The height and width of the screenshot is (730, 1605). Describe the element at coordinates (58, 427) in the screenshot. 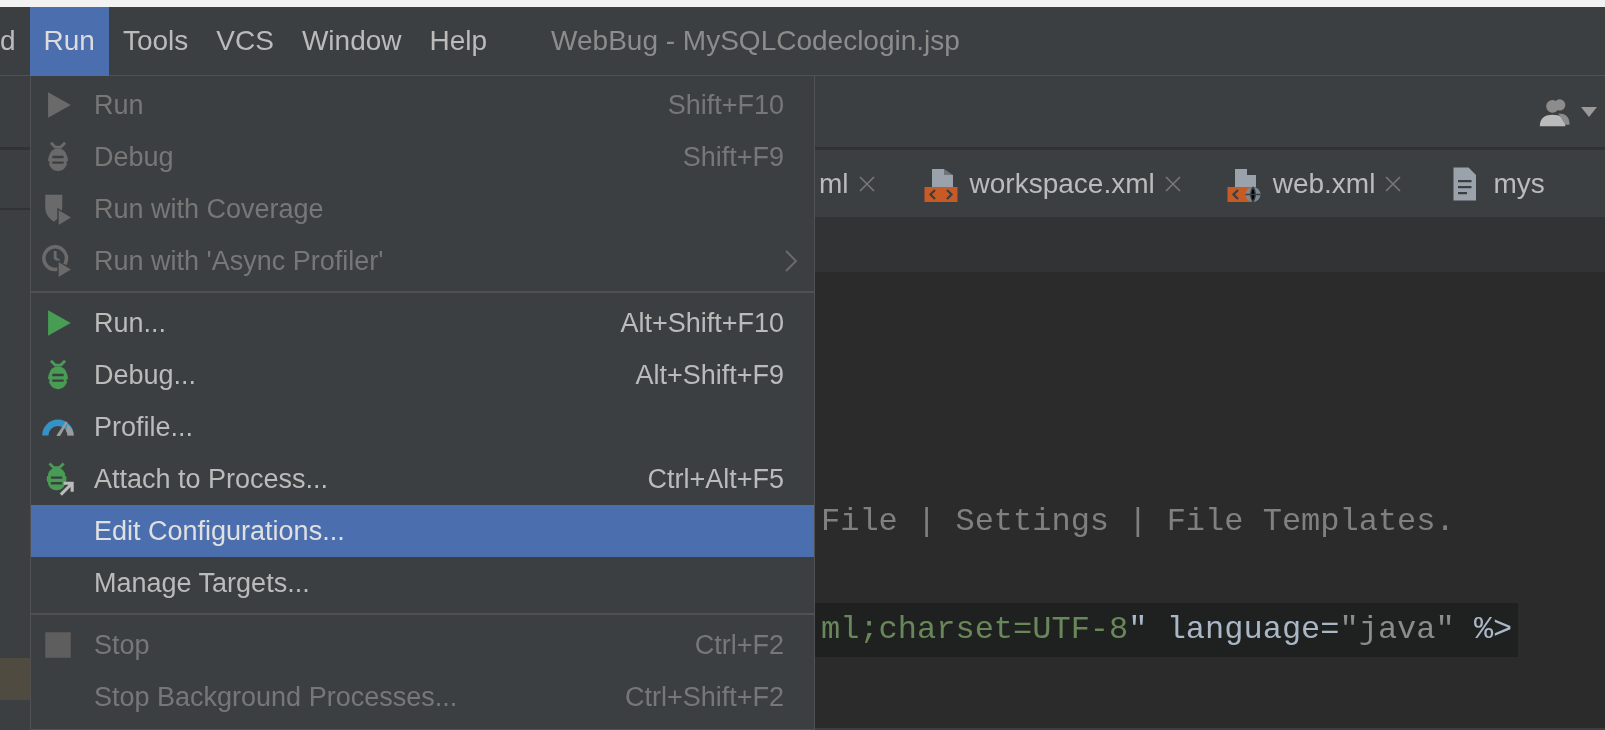

I see `gauge-icon` at that location.